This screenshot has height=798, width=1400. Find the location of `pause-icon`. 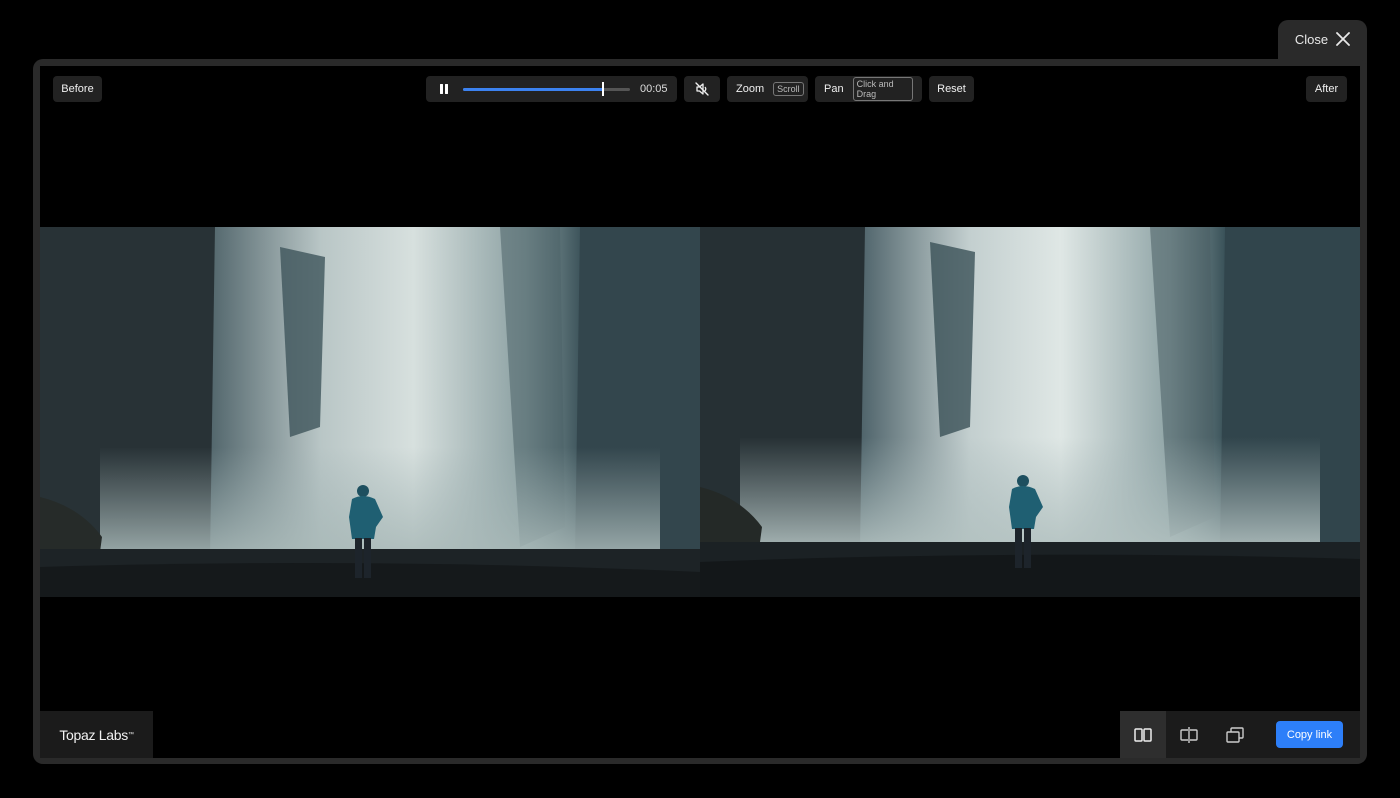

pause-icon is located at coordinates (444, 89).